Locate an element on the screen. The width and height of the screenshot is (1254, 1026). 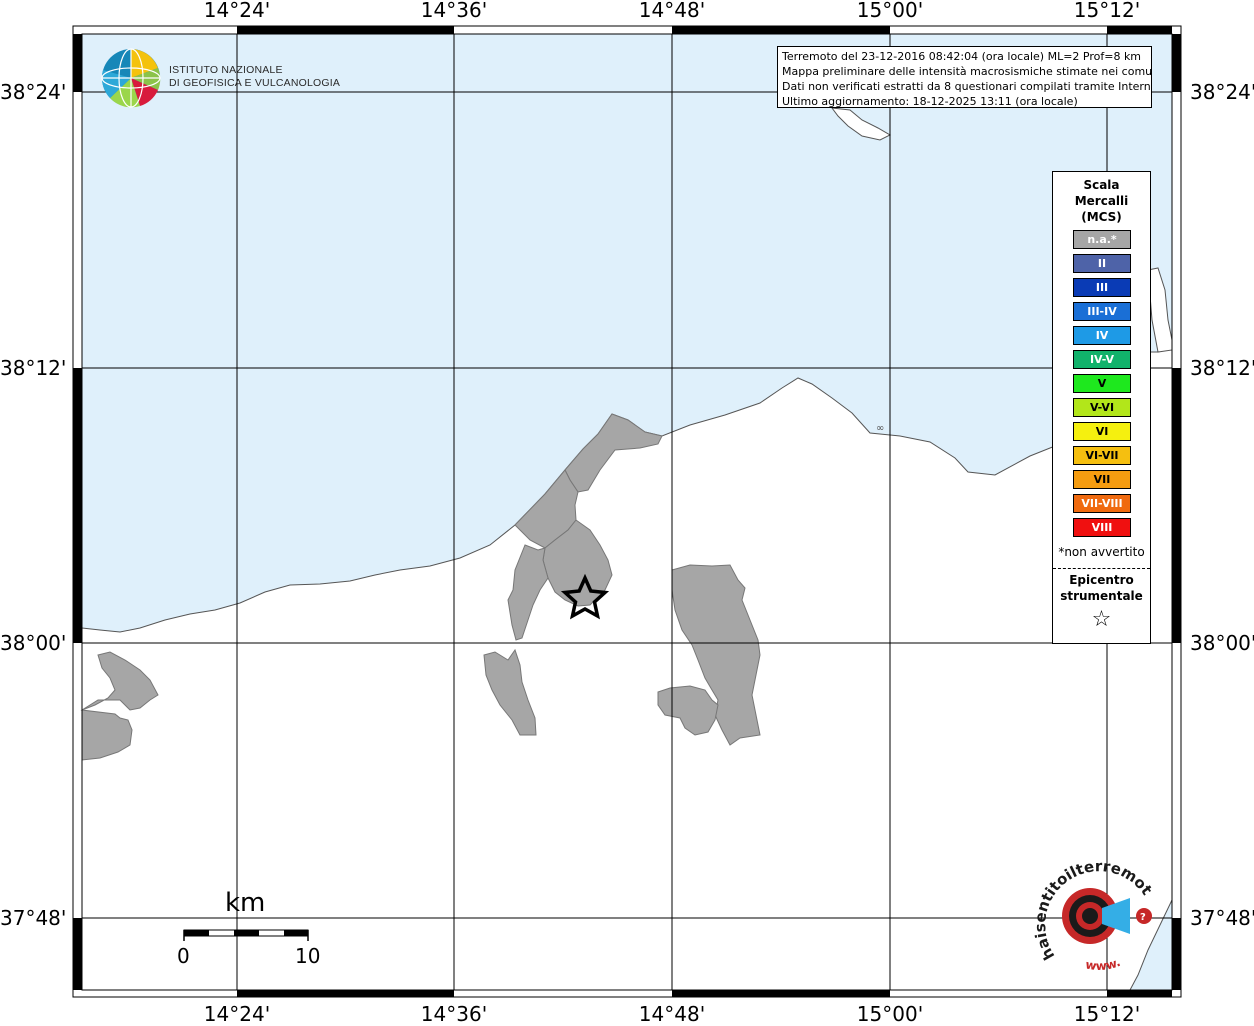
legend-swatch: V is located at coordinates (1102, 383).